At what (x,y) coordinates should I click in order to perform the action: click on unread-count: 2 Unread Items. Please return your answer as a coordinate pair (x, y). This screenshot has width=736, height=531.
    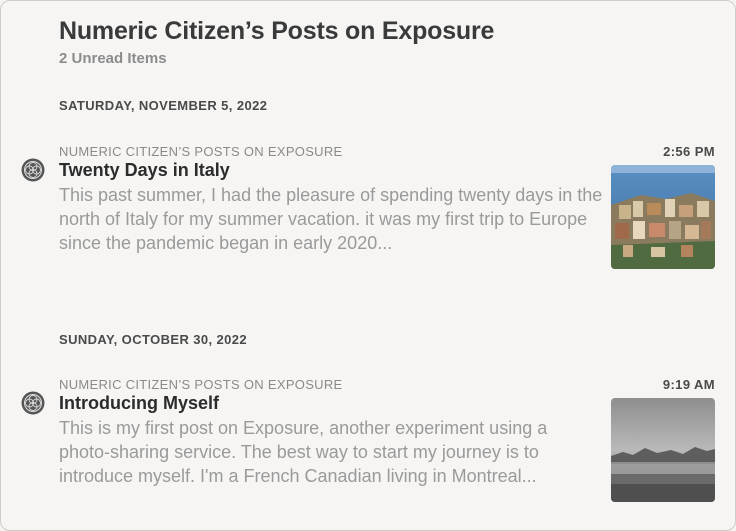
    Looking at the image, I should click on (113, 58).